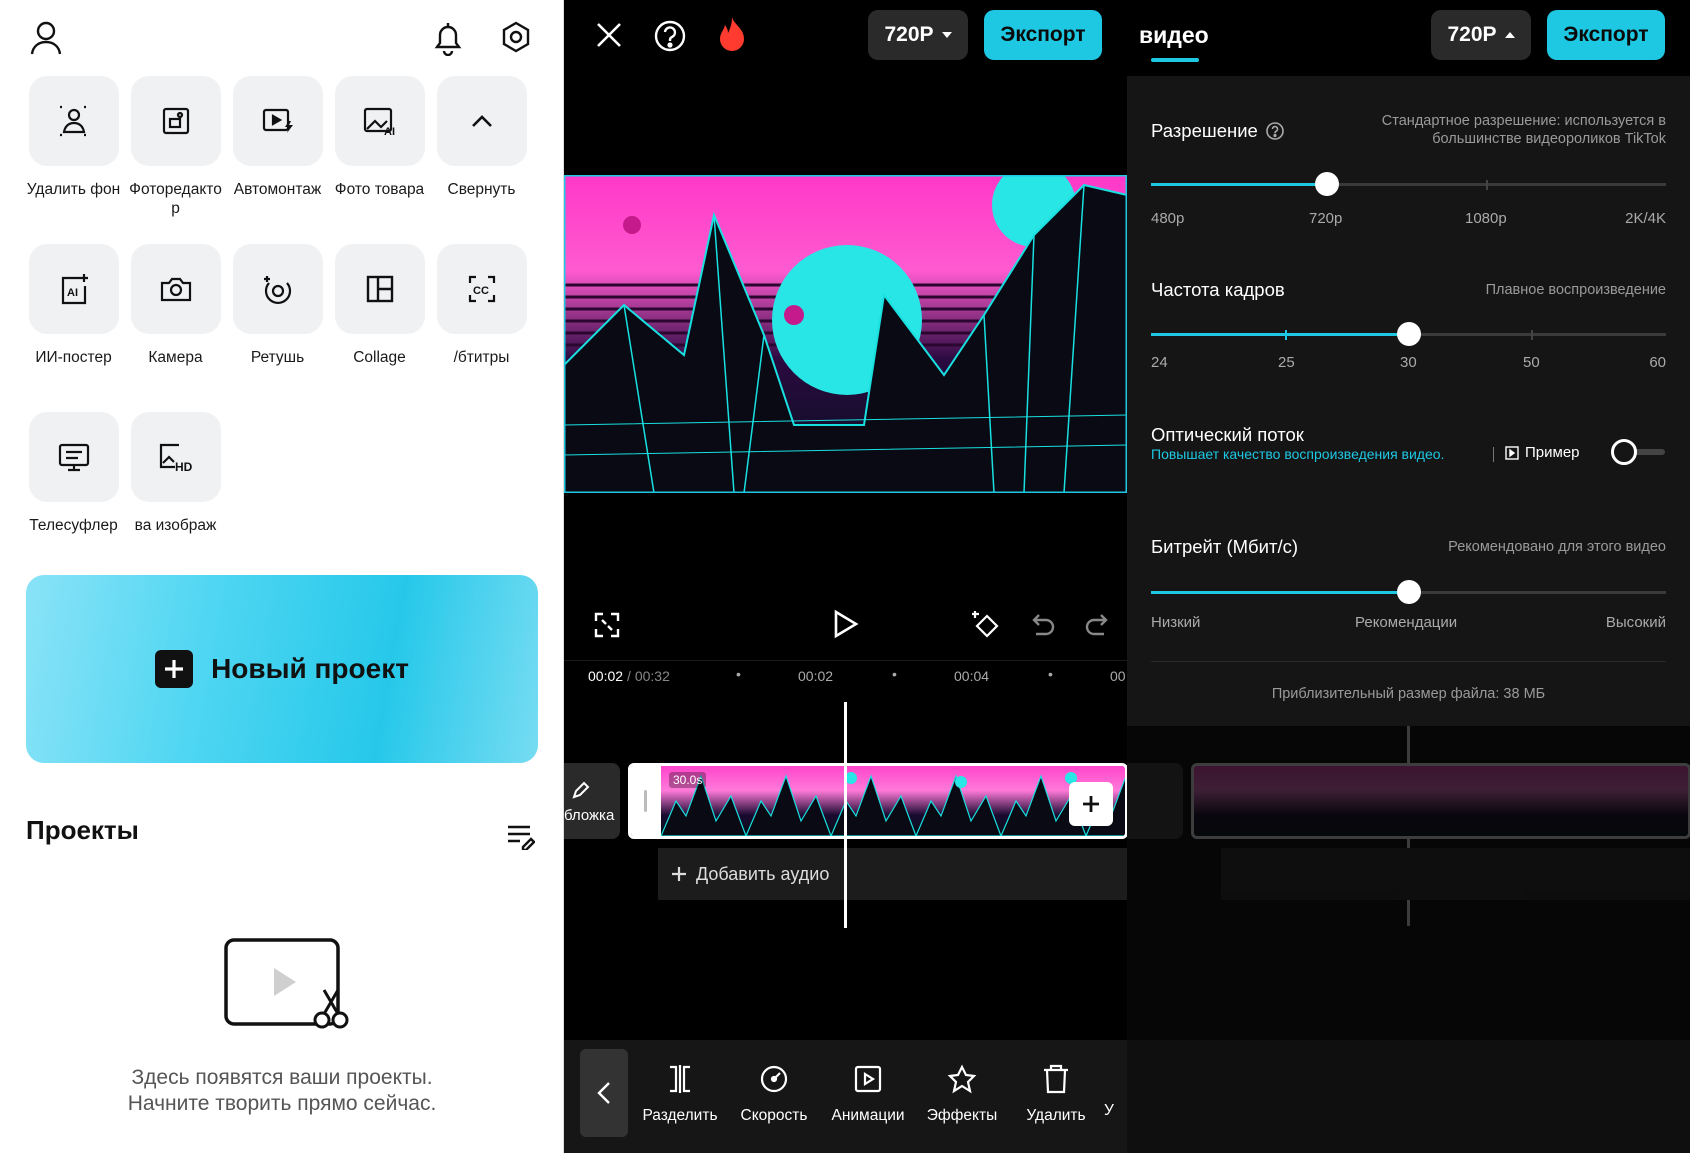  Describe the element at coordinates (72, 293) in the screenshot. I see `svg-text: AI` at that location.